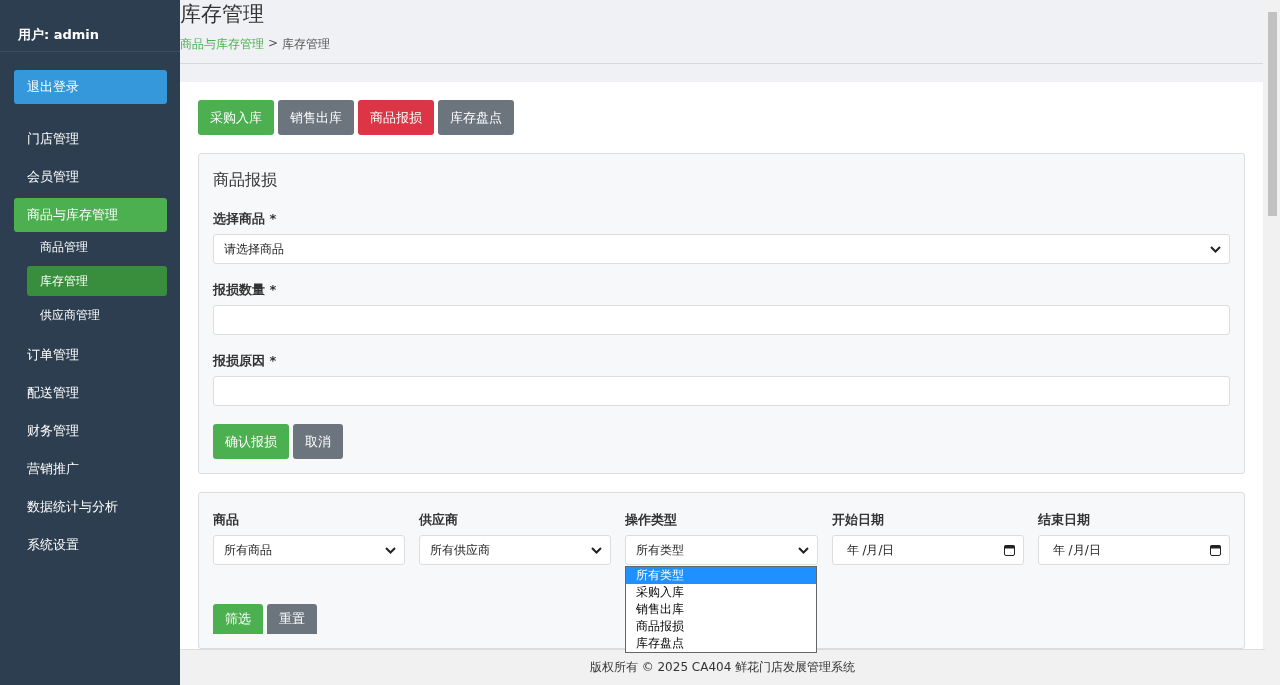  Describe the element at coordinates (721, 643) in the screenshot. I see `dropdown-option: 库存盘点` at that location.